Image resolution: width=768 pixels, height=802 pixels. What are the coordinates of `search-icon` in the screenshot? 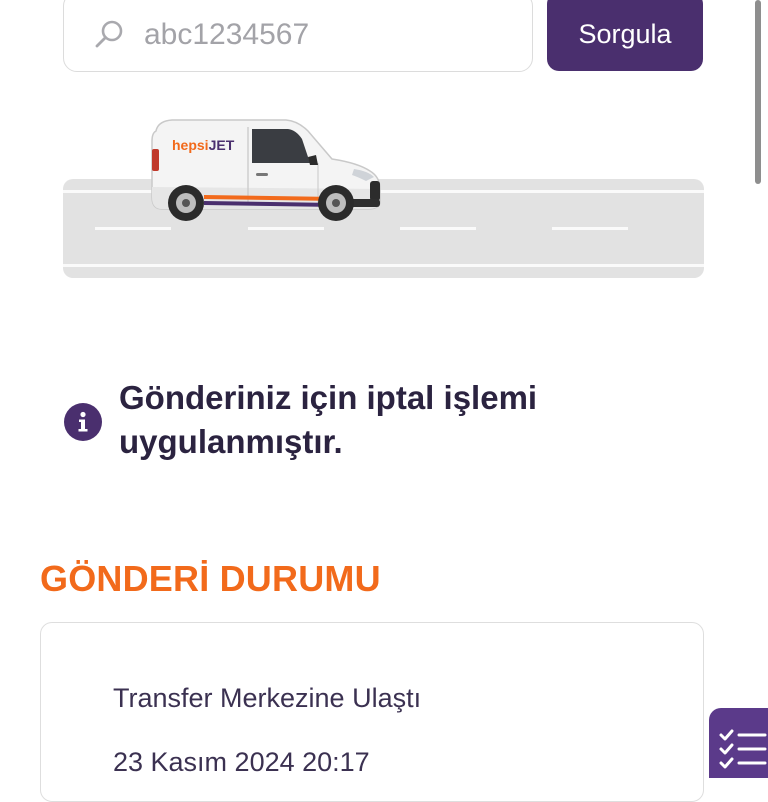 It's located at (109, 34).